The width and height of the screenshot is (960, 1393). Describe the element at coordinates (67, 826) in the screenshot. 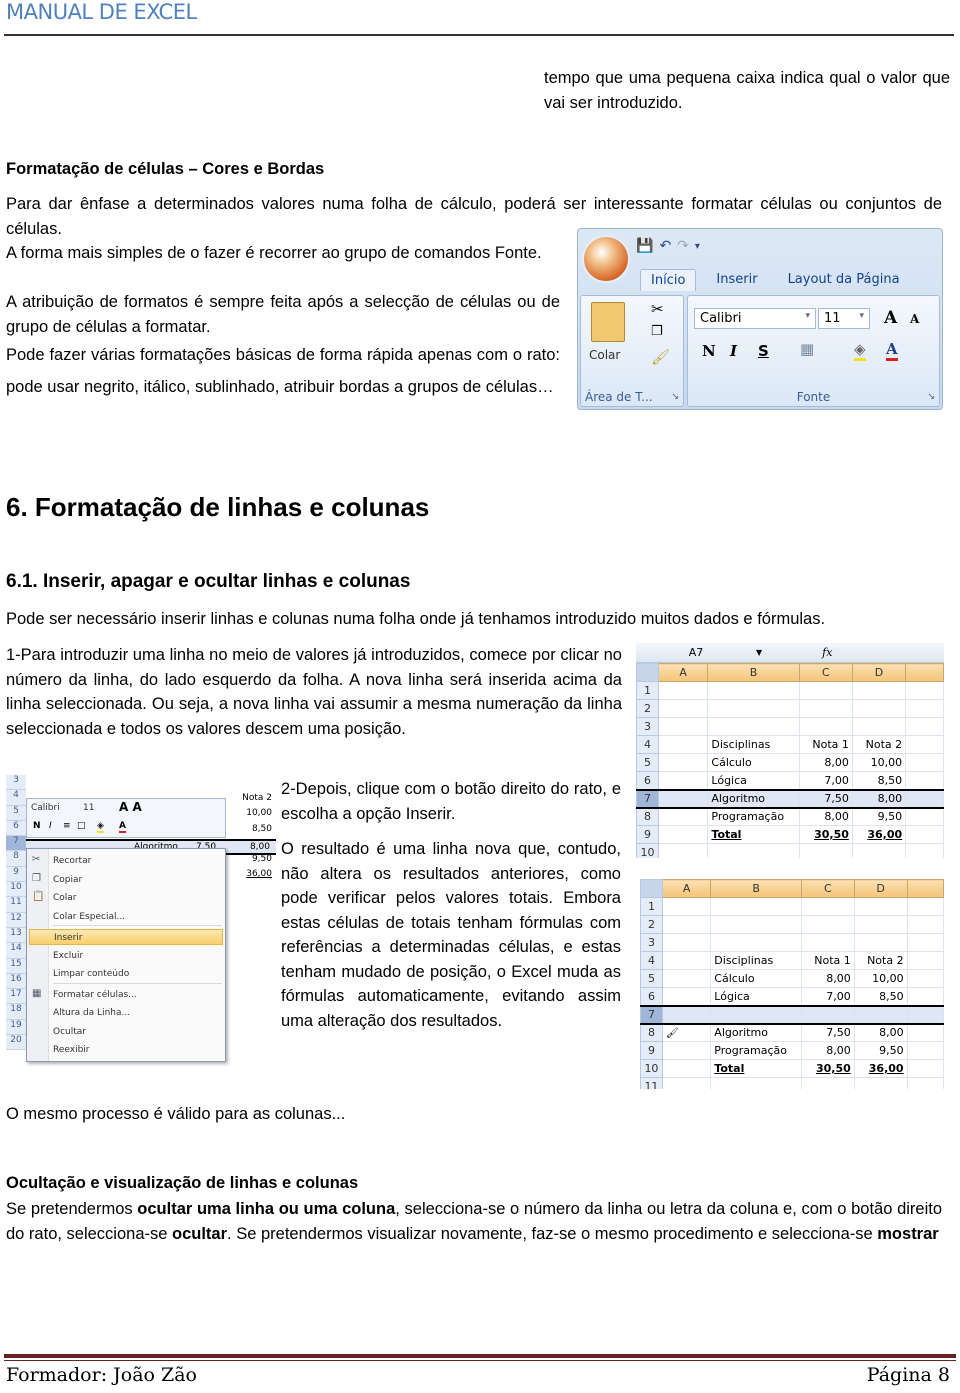

I see `mini-align-icon: ≡` at that location.